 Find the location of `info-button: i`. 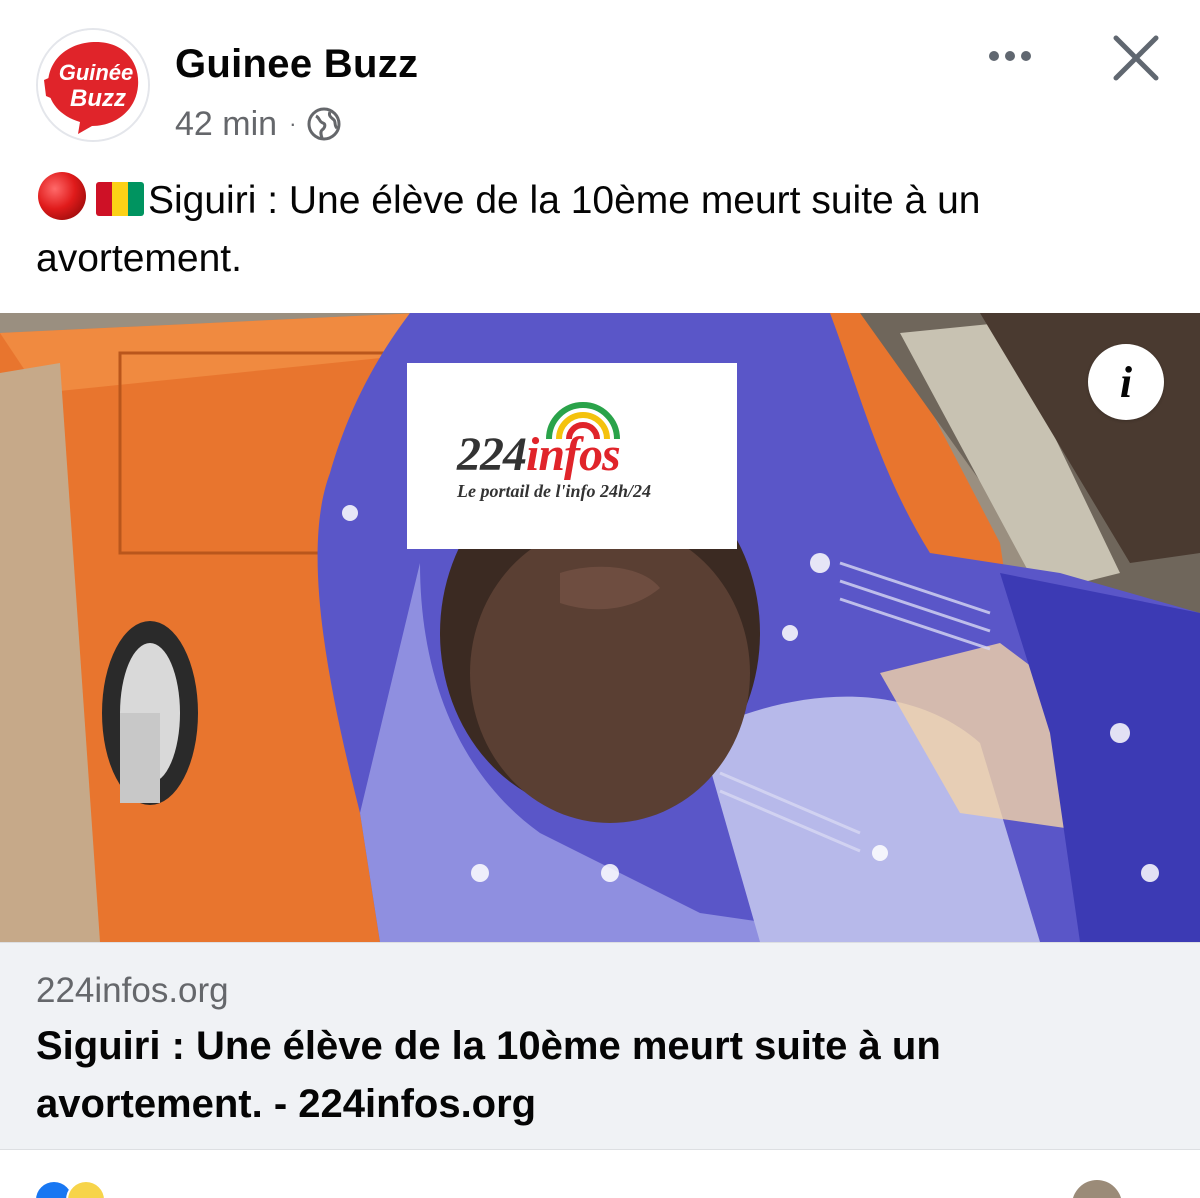

info-button: i is located at coordinates (1126, 382).